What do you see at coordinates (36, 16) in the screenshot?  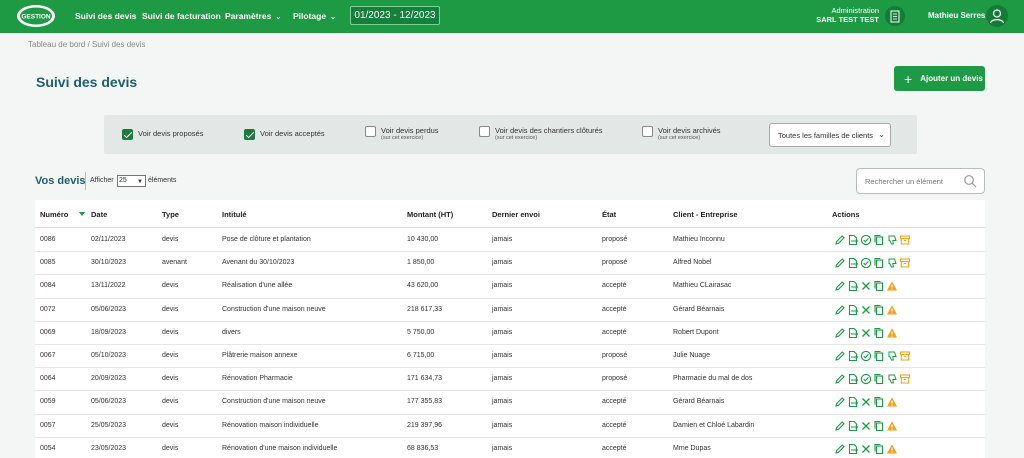 I see `gestion-logo: GESTION` at bounding box center [36, 16].